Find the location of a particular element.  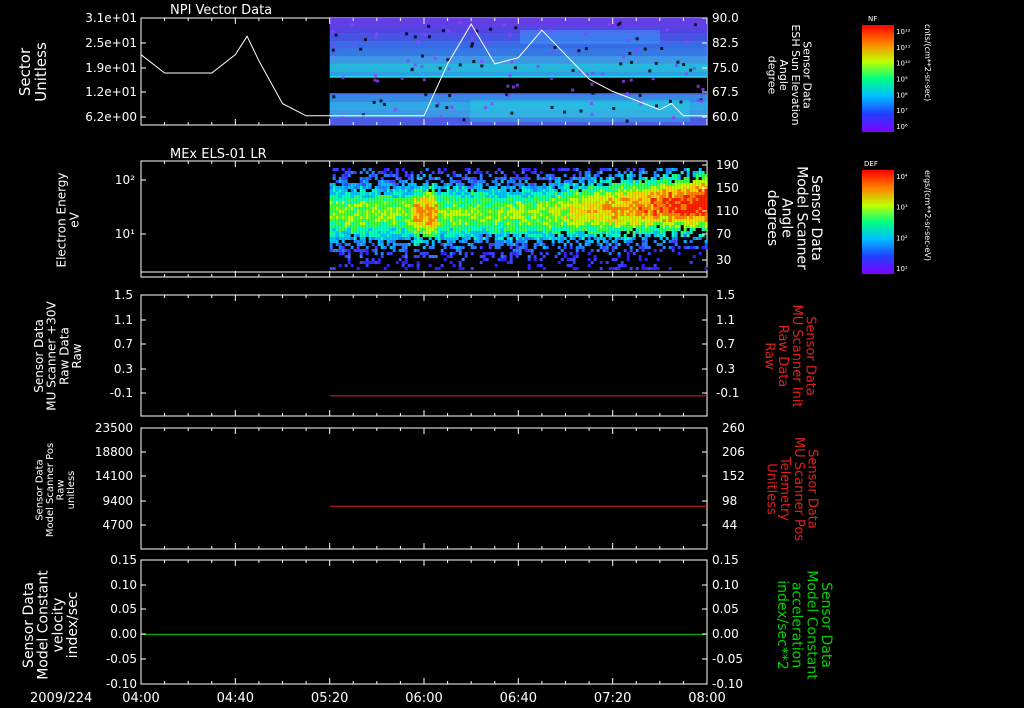

colorbar-tick-label: 10² is located at coordinates (902, 238).